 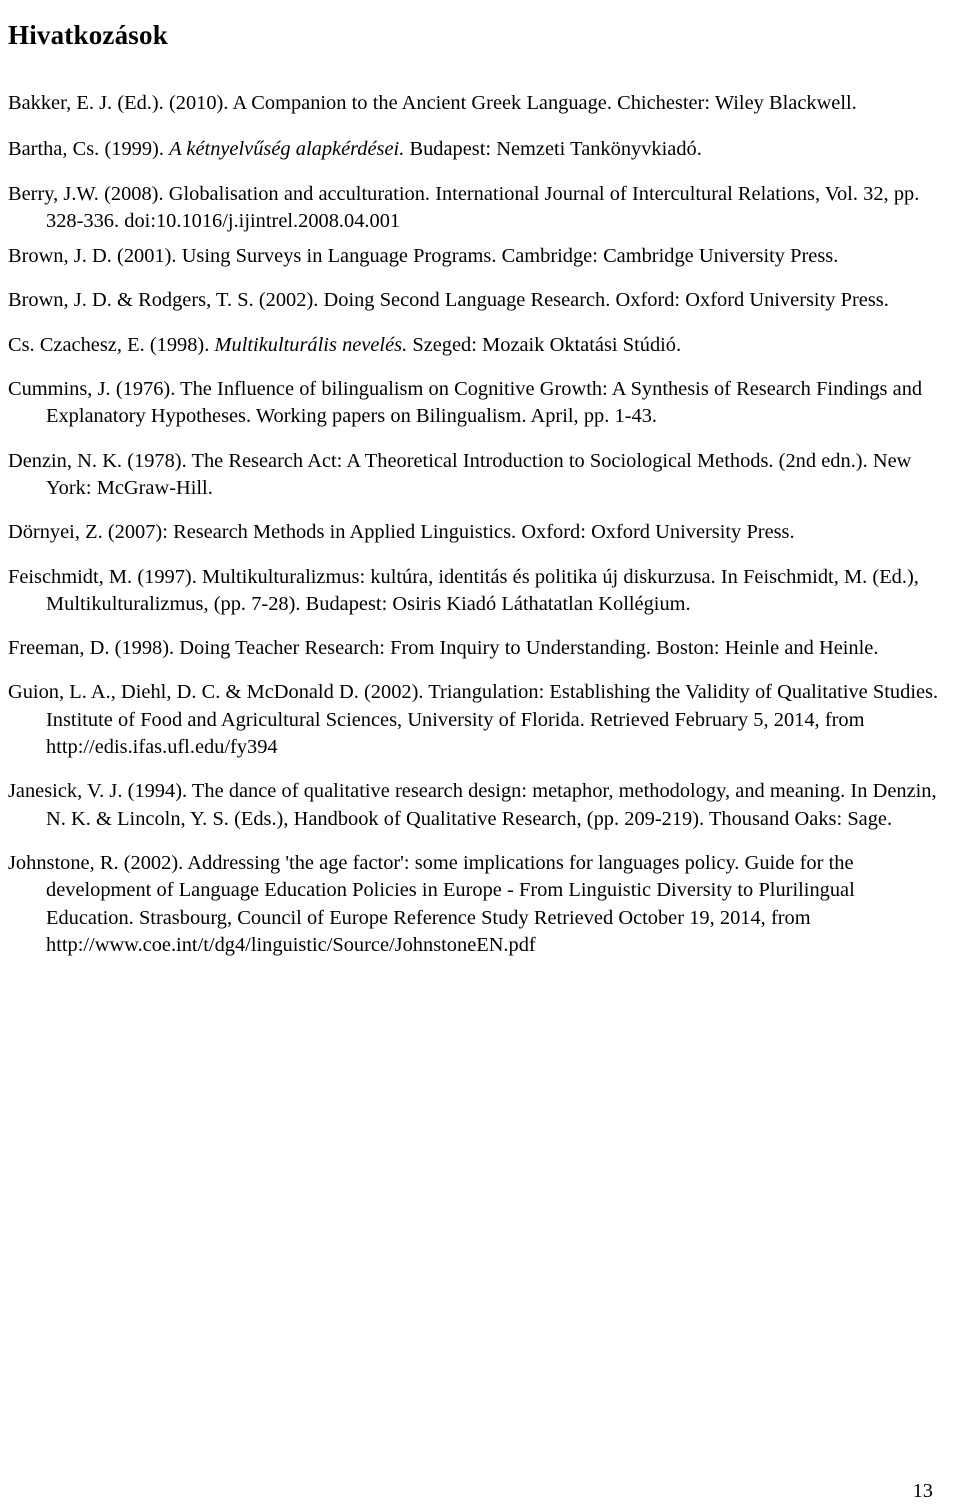 I want to click on reference-text: Szeged: Mozaik Oktatási Stúdió., so click(x=544, y=344).